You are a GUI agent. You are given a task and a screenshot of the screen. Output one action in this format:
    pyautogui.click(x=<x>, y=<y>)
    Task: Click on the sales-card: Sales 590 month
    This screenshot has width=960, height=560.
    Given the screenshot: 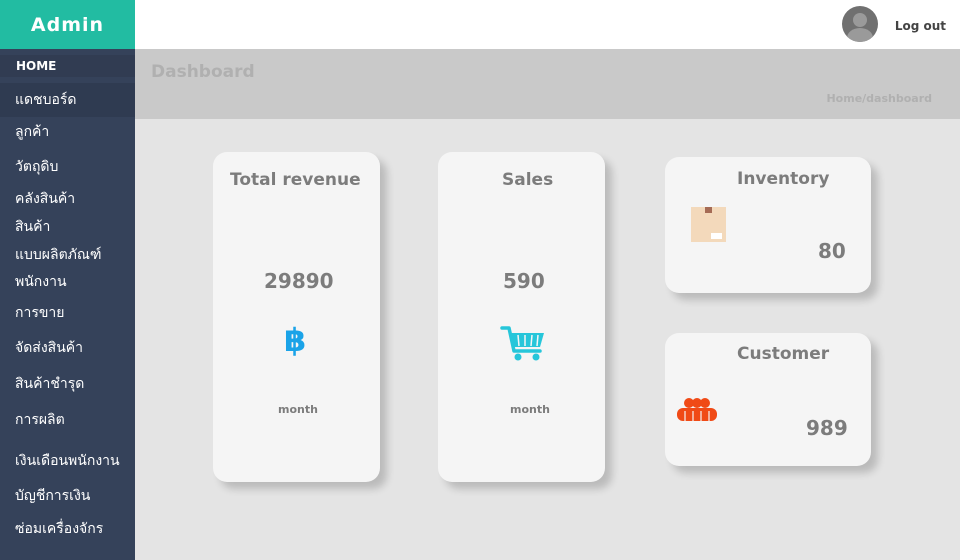 What is the action you would take?
    pyautogui.click(x=521, y=317)
    